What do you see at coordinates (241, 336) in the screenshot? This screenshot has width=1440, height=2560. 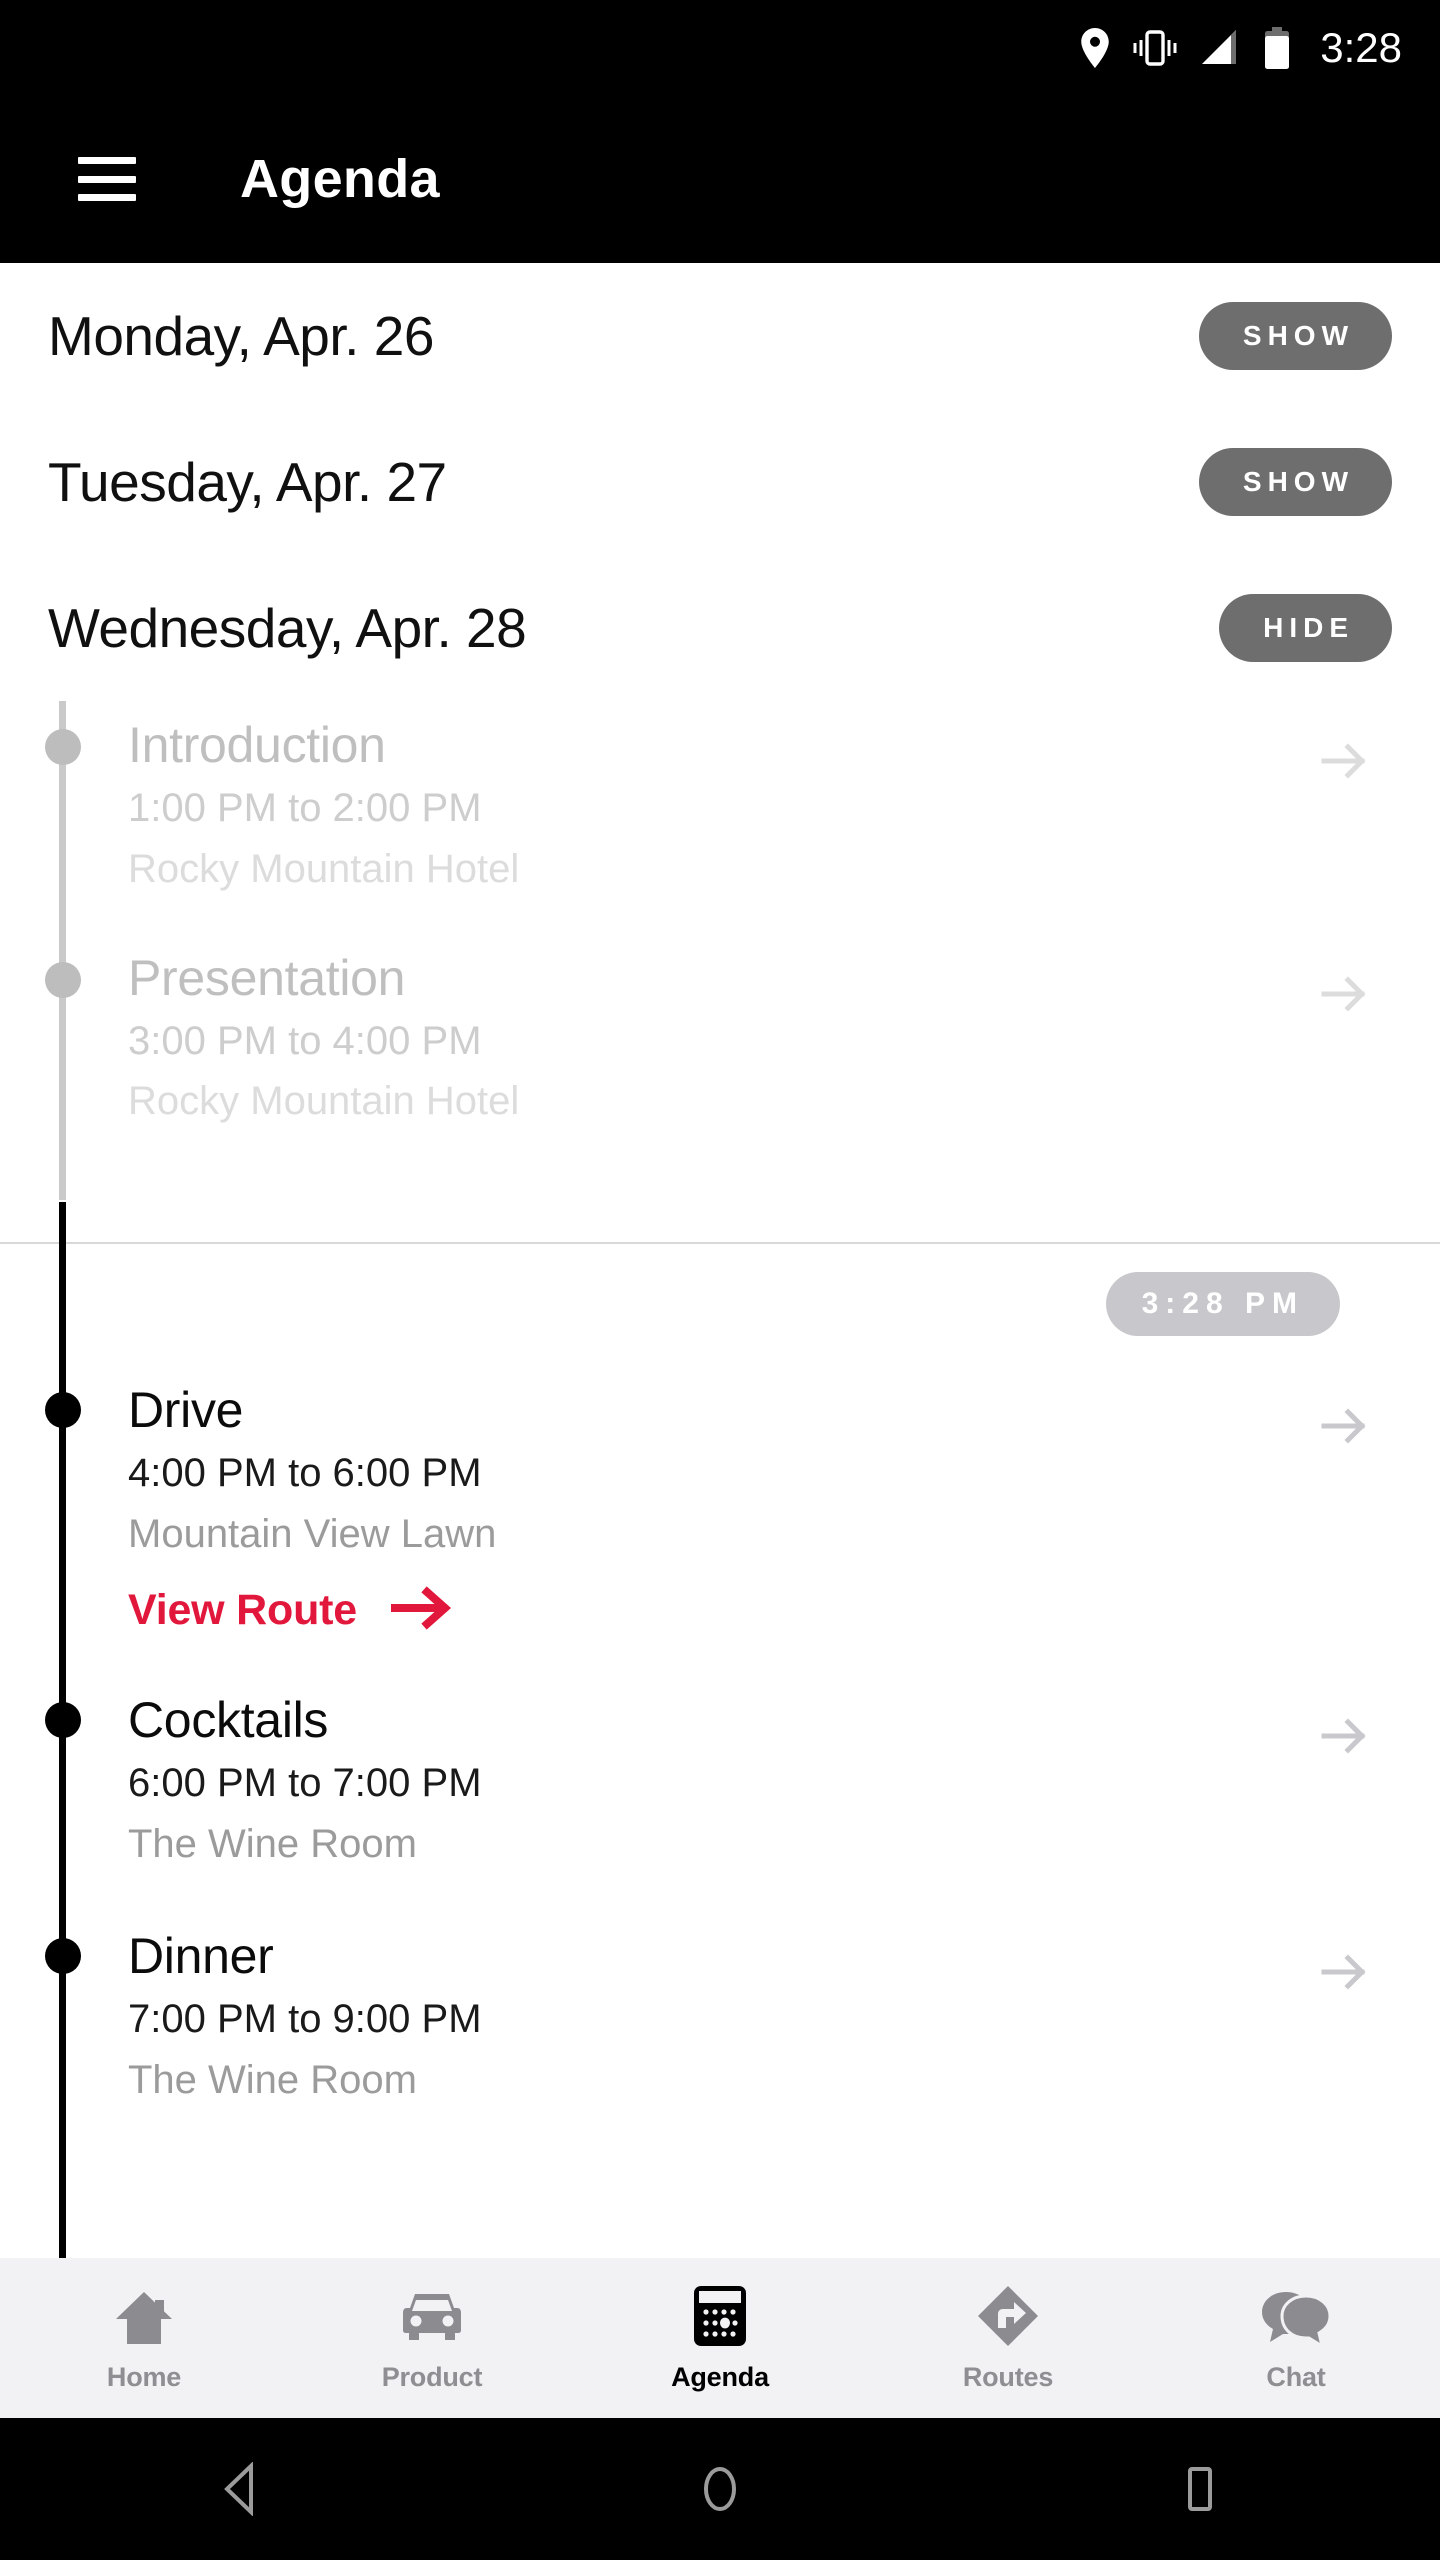 I see `day-label: Monday, Apr. 26` at bounding box center [241, 336].